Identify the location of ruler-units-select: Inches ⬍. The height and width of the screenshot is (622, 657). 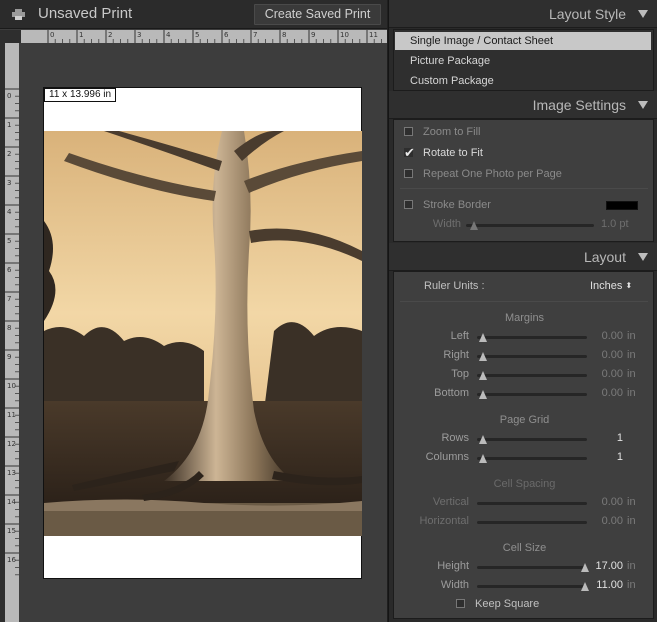
(611, 286).